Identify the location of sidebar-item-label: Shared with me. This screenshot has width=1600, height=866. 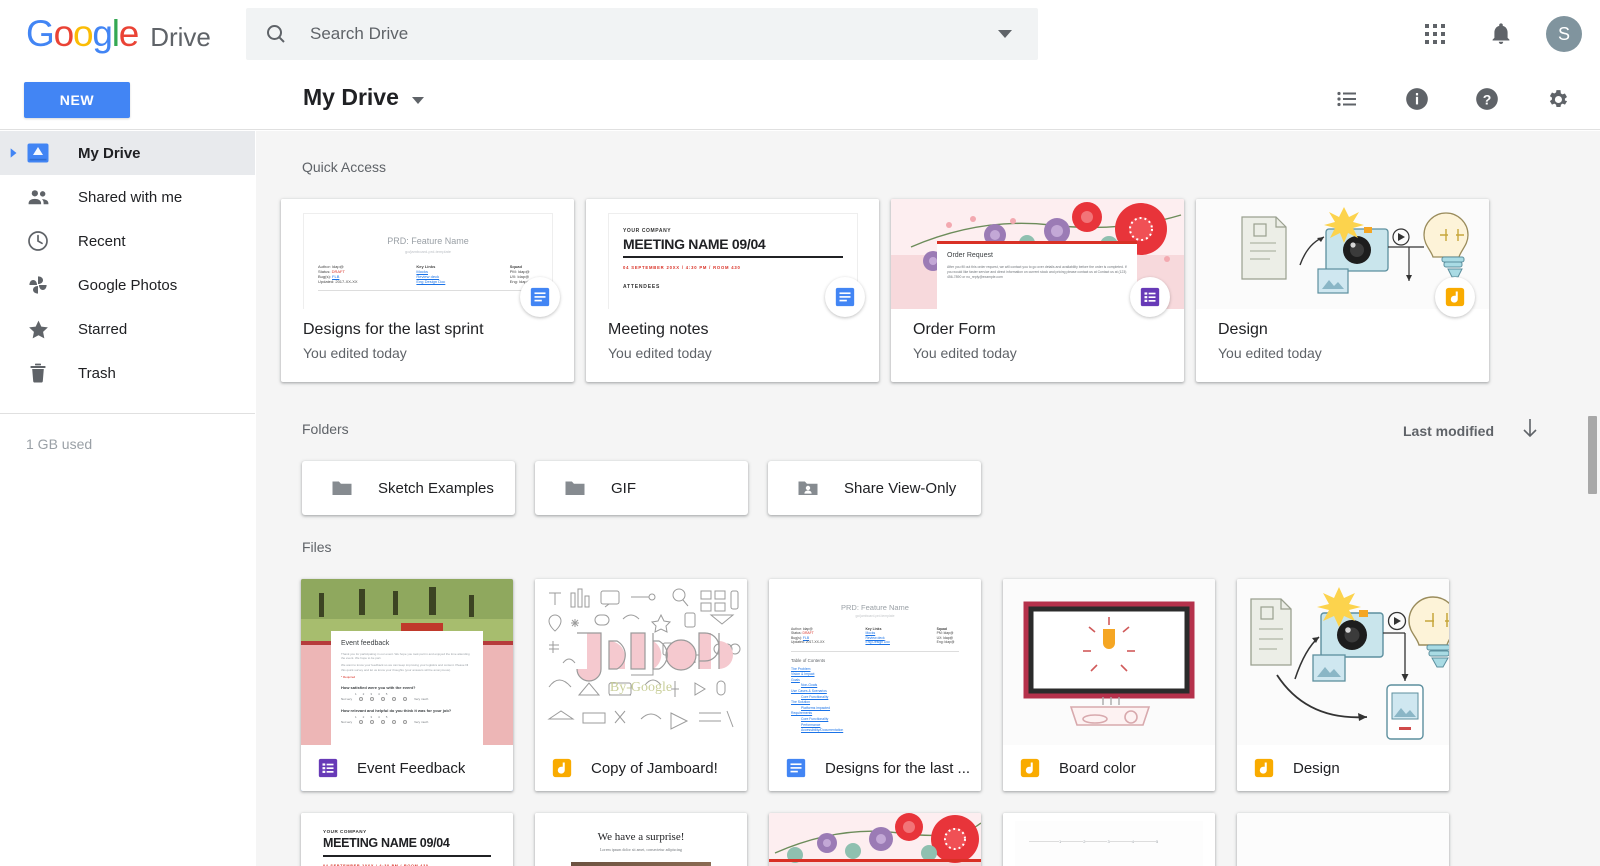
(130, 197).